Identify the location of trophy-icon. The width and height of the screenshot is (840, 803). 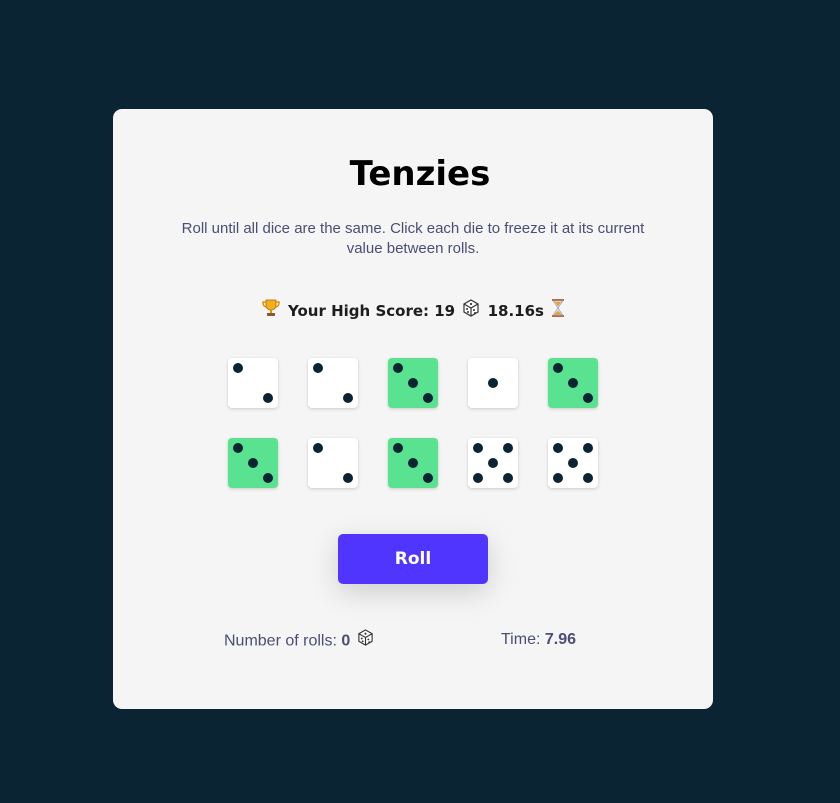
(271, 311).